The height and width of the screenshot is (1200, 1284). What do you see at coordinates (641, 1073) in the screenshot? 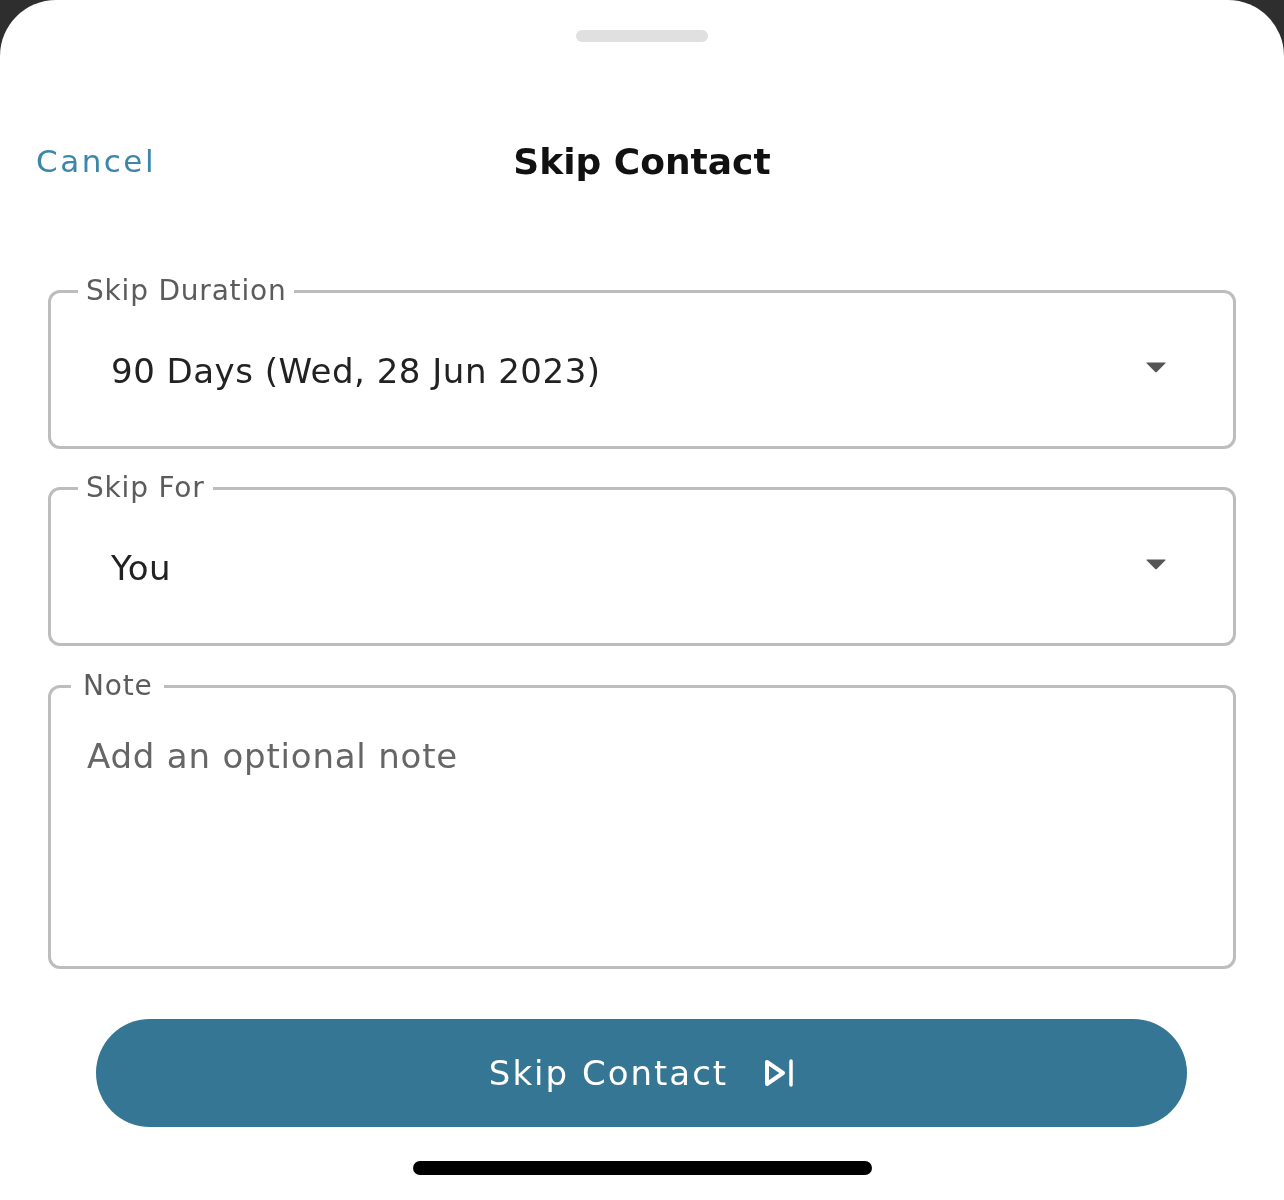
I see `skip-contact-button: Skip Contact` at bounding box center [641, 1073].